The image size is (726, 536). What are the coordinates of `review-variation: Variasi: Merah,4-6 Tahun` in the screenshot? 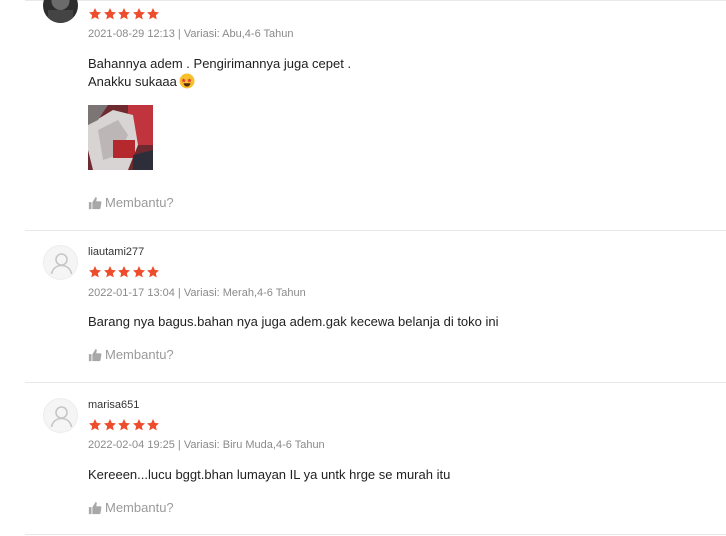 It's located at (244, 293).